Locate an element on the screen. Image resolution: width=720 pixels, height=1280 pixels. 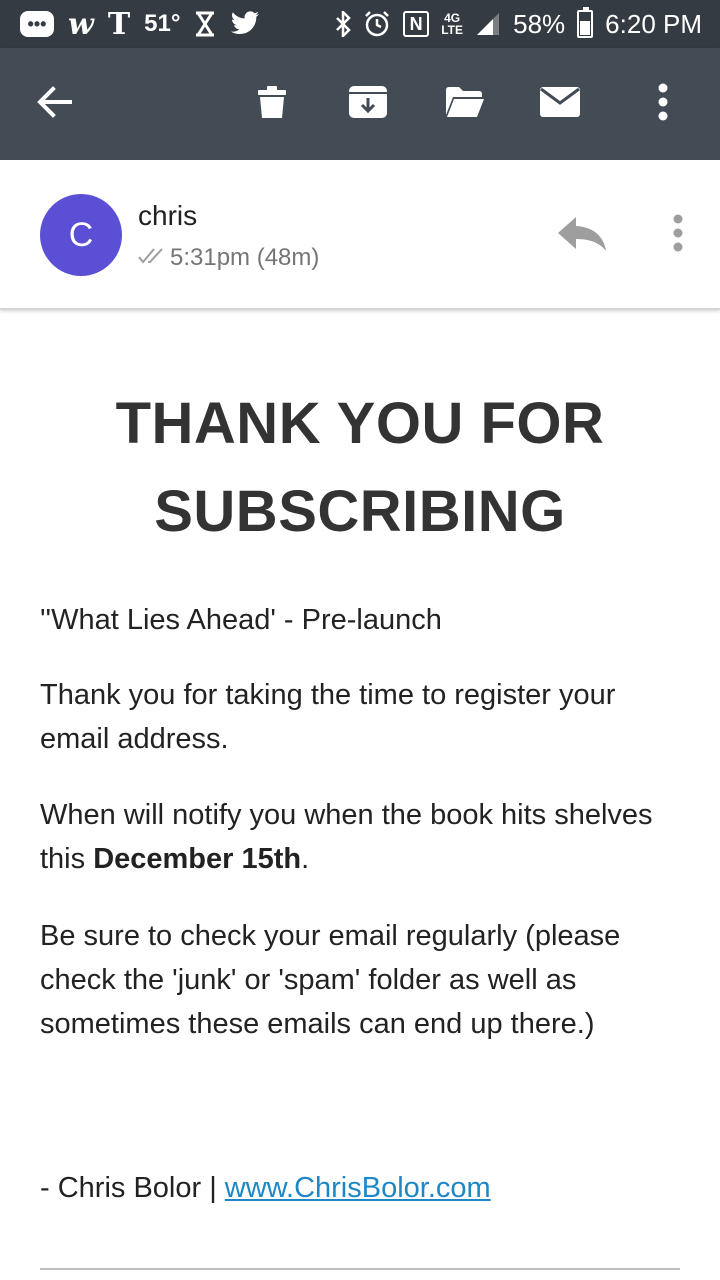
sender-time: 5:31pm (48m) is located at coordinates (228, 258).